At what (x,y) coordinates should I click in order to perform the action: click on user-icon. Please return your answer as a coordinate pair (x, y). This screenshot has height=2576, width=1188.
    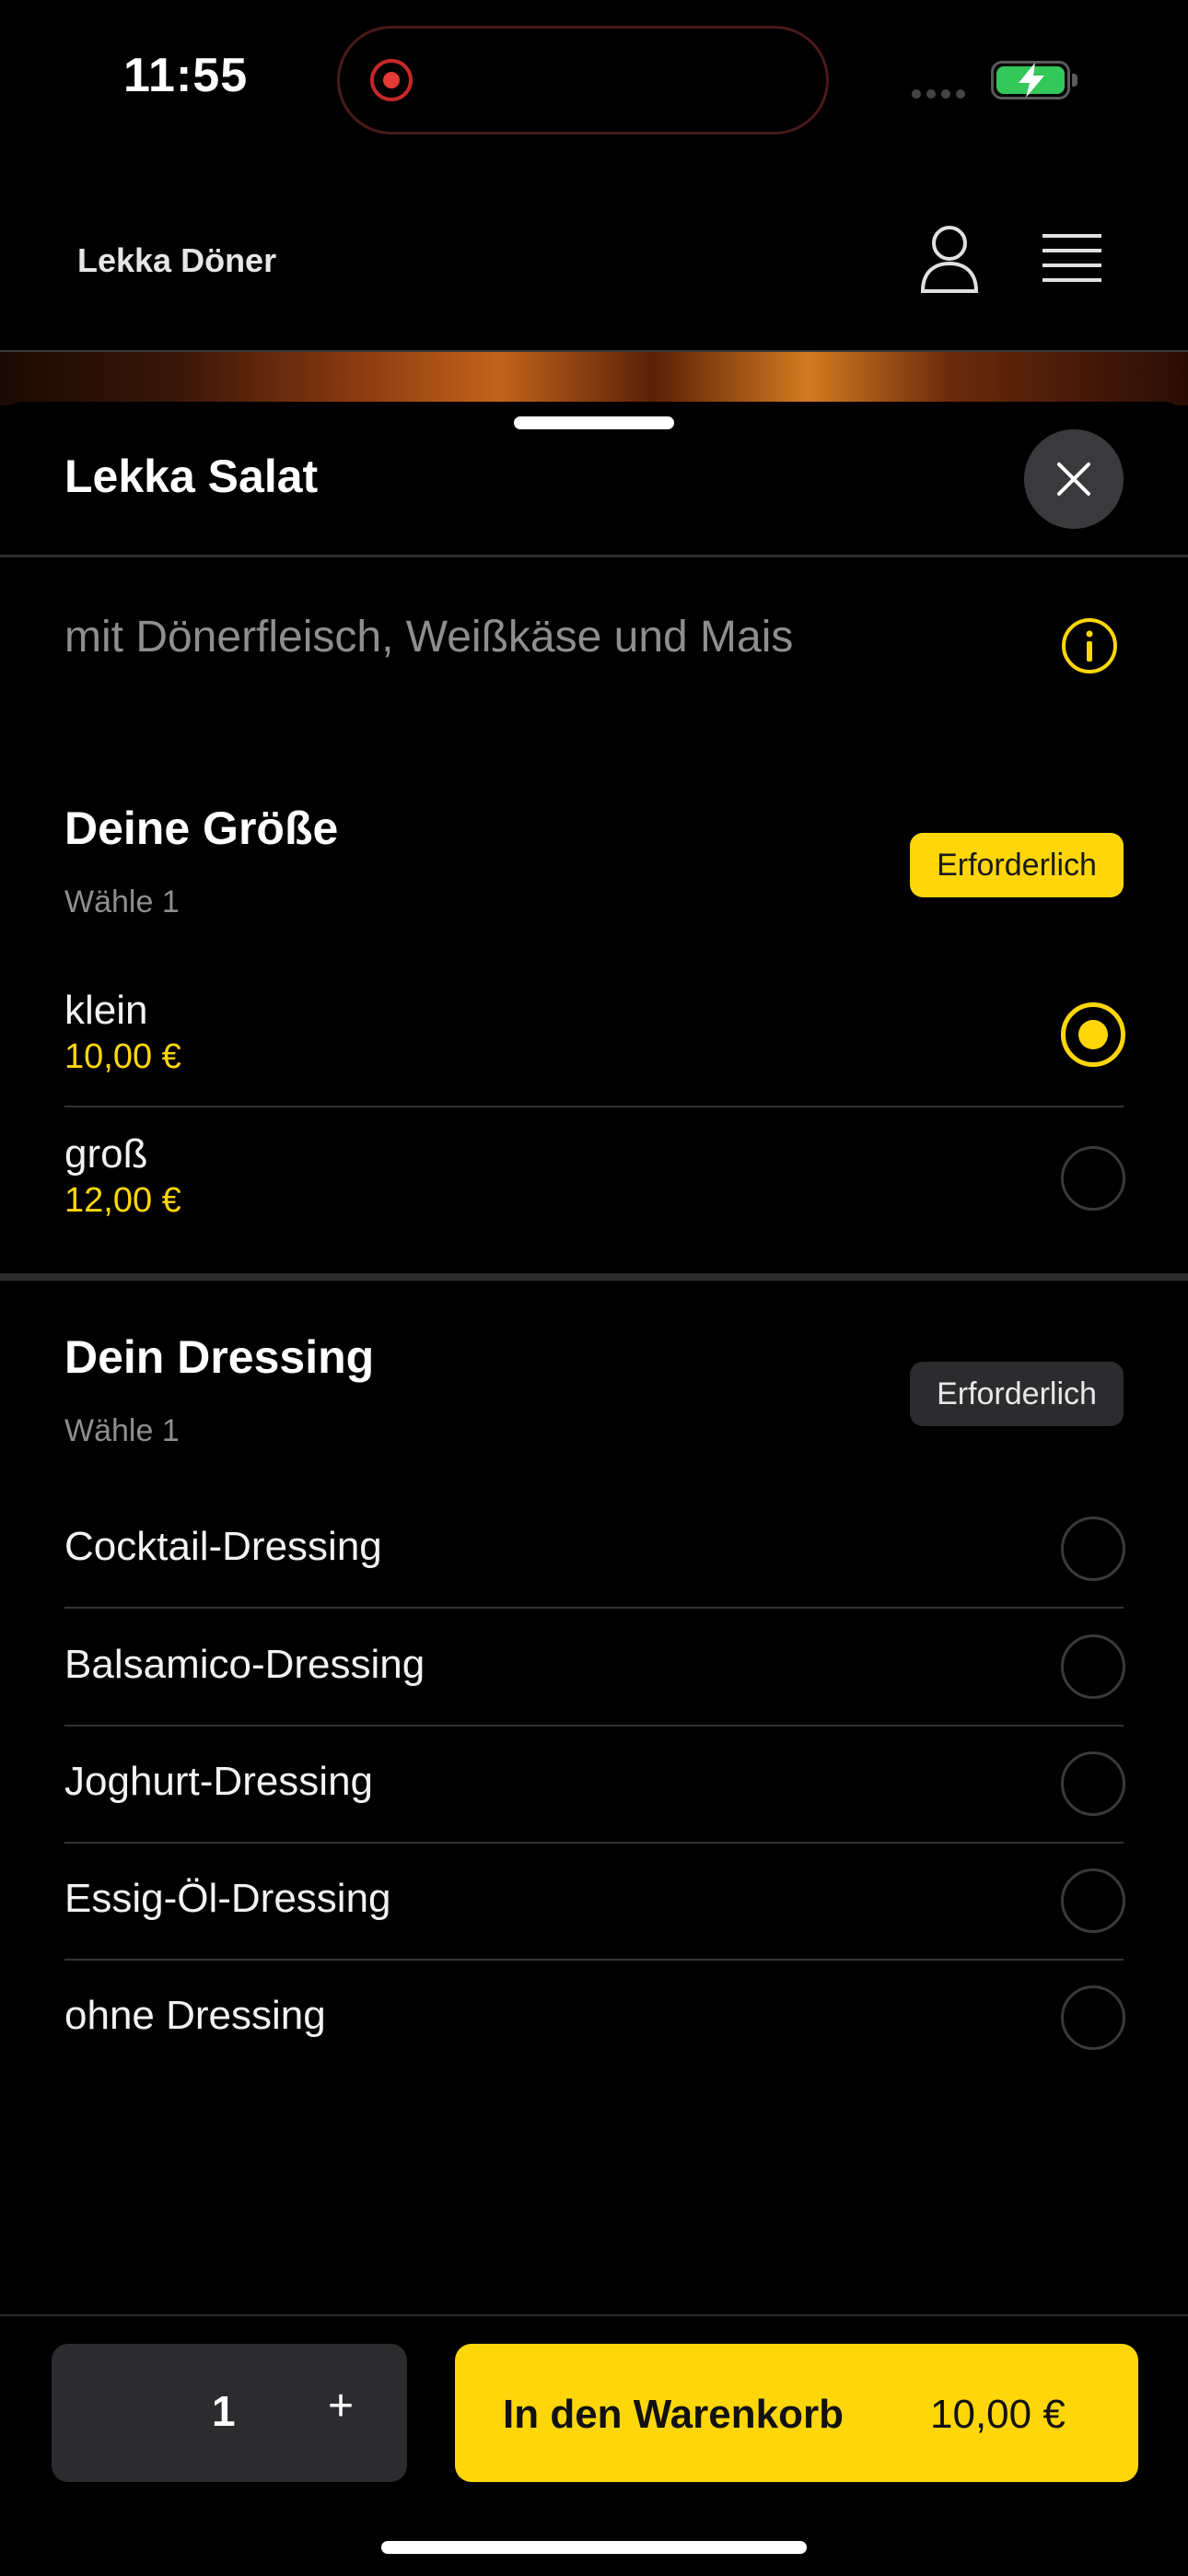
    Looking at the image, I should click on (949, 259).